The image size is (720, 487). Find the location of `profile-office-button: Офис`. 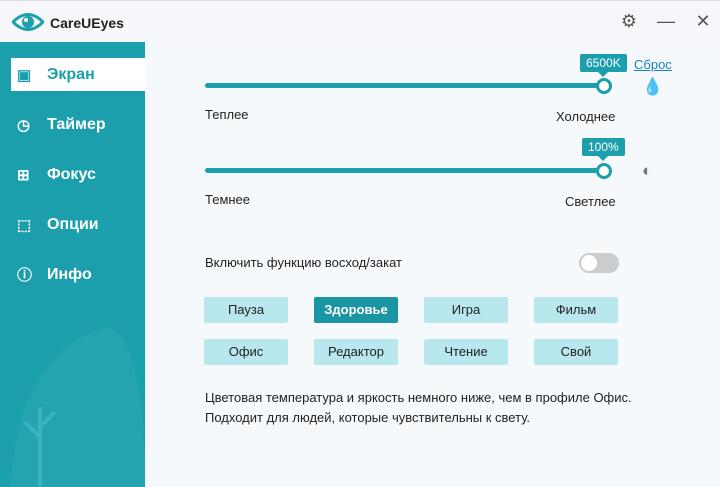

profile-office-button: Офис is located at coordinates (246, 352).